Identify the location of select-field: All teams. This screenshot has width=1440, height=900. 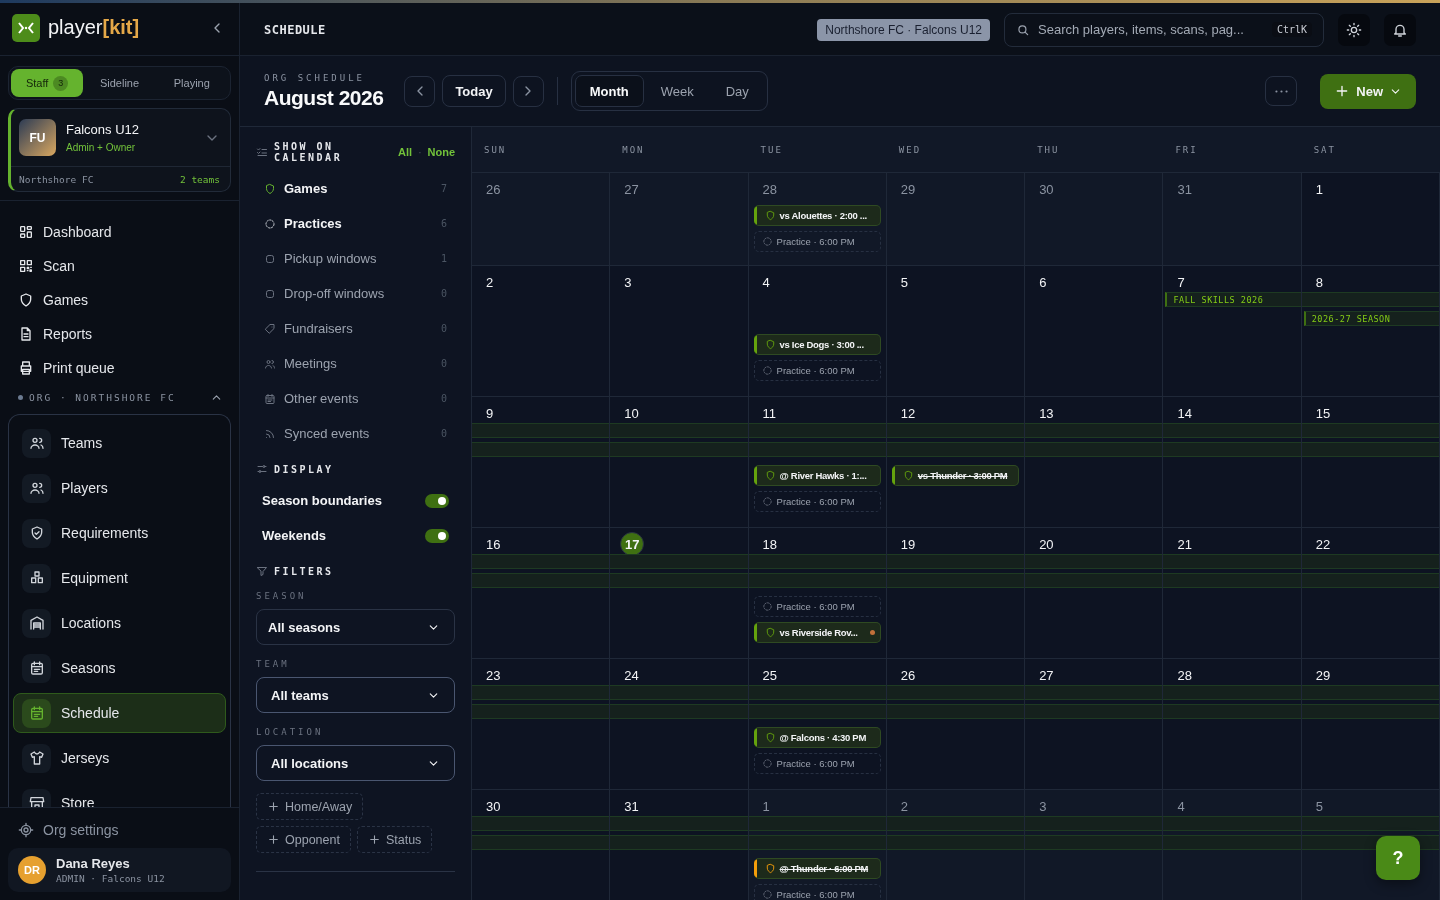
(355, 695).